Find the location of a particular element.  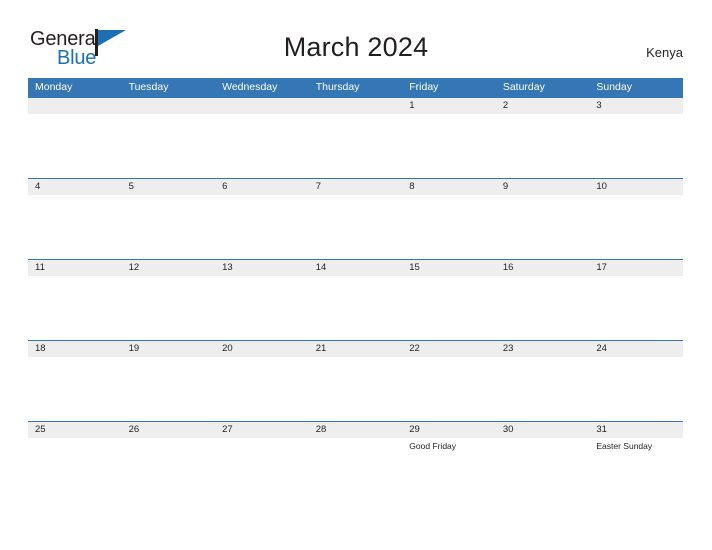

day-number: 1 is located at coordinates (412, 105).